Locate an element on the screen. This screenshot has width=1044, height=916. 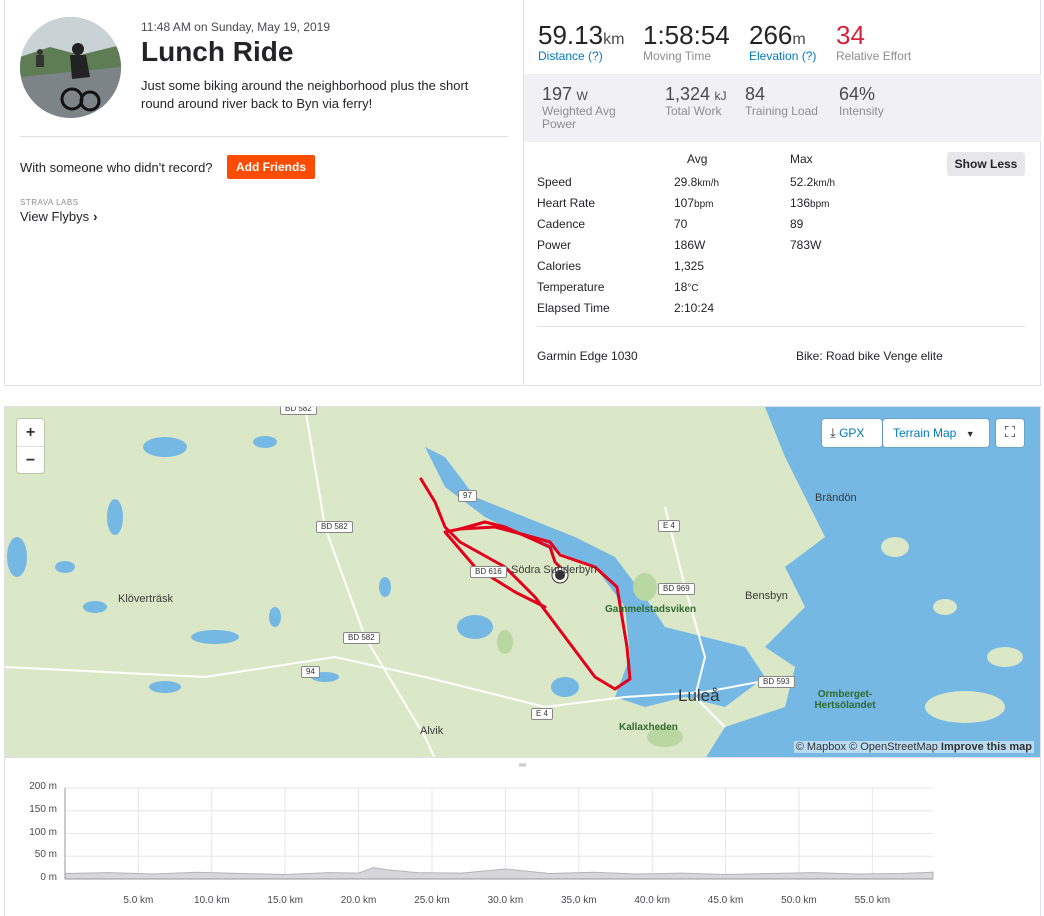
stat-label: Total Work is located at coordinates (693, 111).